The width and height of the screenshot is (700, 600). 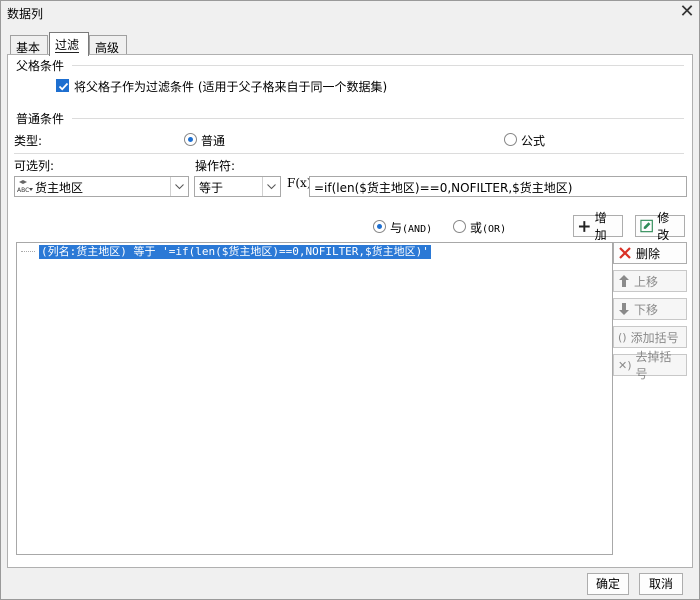 What do you see at coordinates (653, 365) in the screenshot?
I see `remove-parenthesis-label: 去掉括号` at bounding box center [653, 365].